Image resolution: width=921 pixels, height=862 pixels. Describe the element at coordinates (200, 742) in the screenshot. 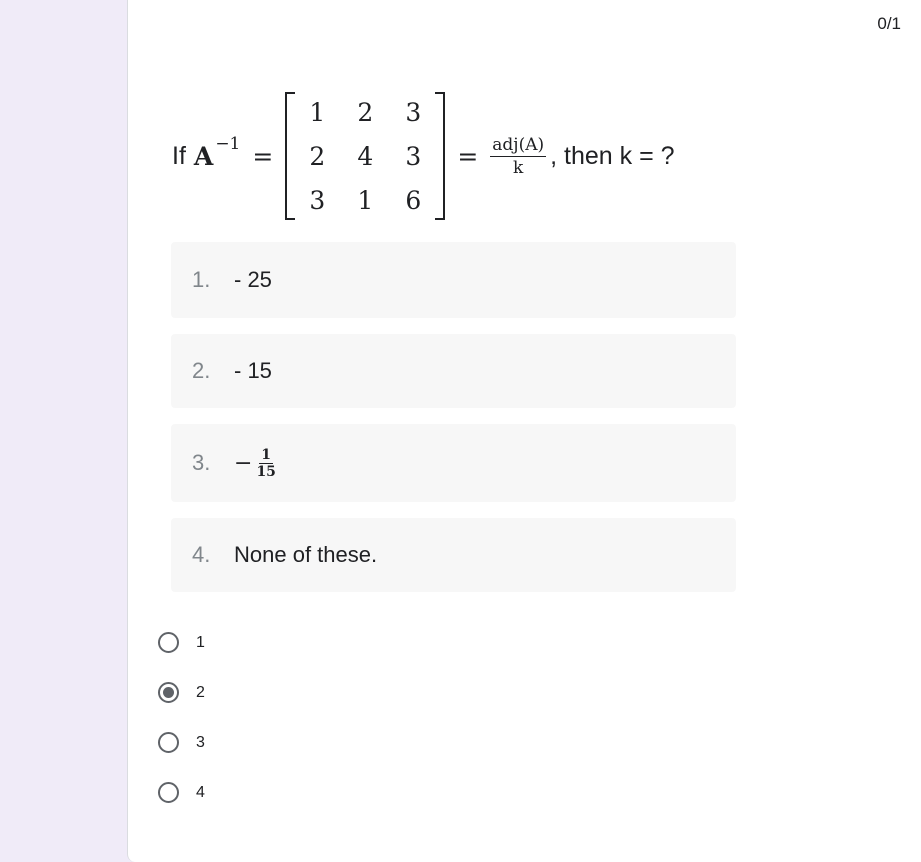

I see `choice-label: 3` at that location.